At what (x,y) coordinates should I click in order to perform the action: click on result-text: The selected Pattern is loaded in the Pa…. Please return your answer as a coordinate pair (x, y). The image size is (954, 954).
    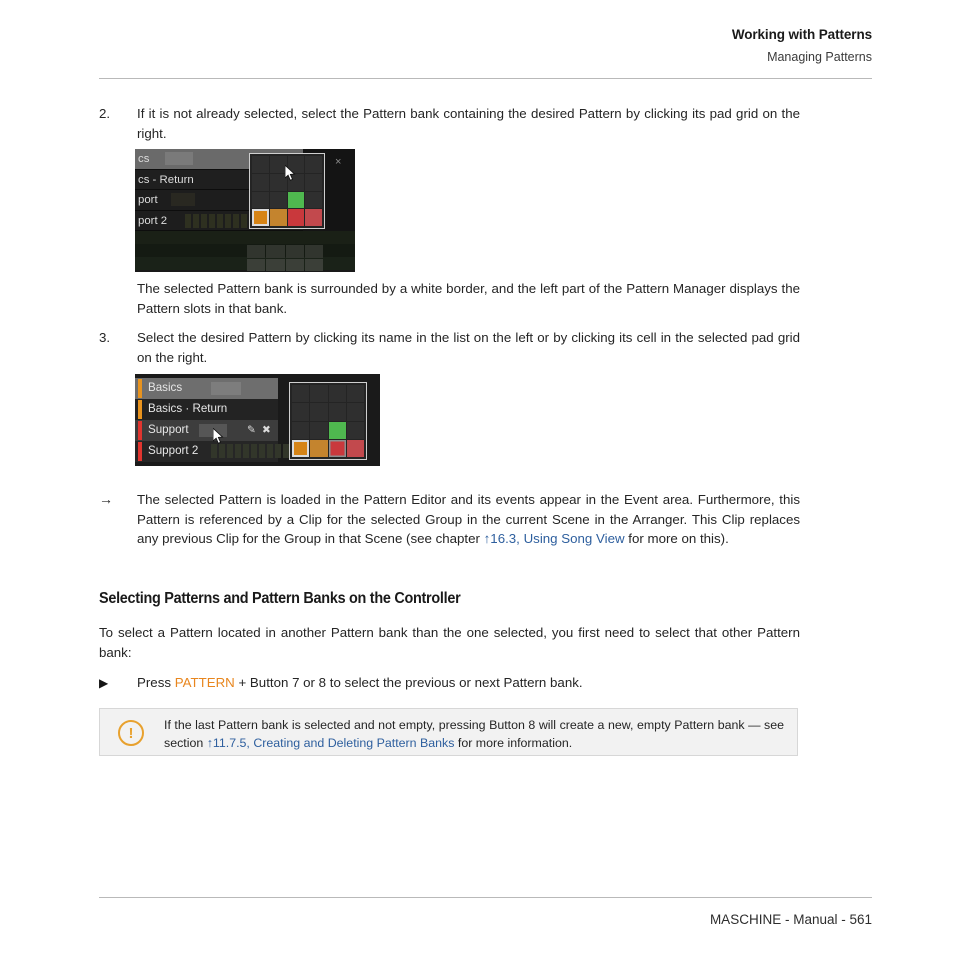
    Looking at the image, I should click on (468, 519).